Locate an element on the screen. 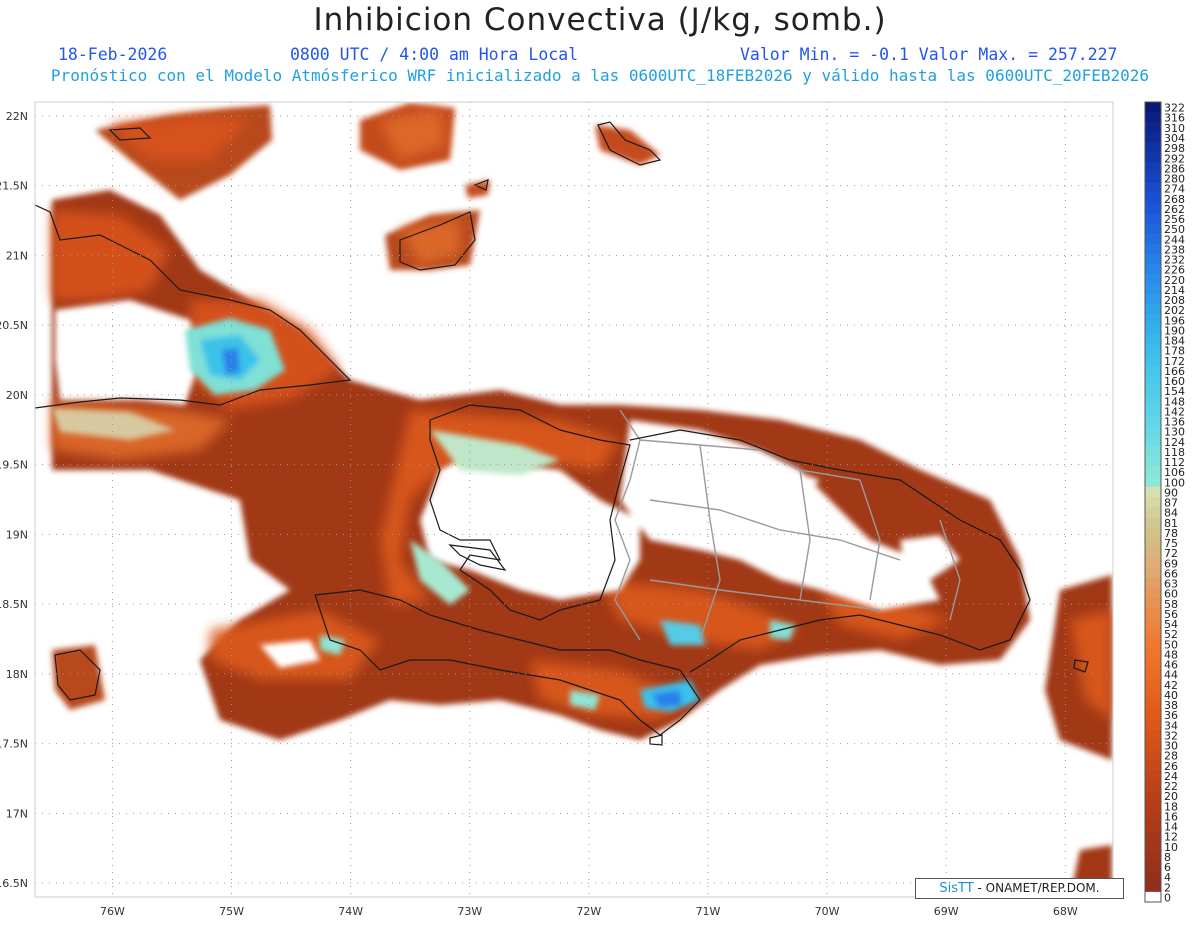 This screenshot has height=927, width=1200. lon-label: 69W is located at coordinates (946, 911).